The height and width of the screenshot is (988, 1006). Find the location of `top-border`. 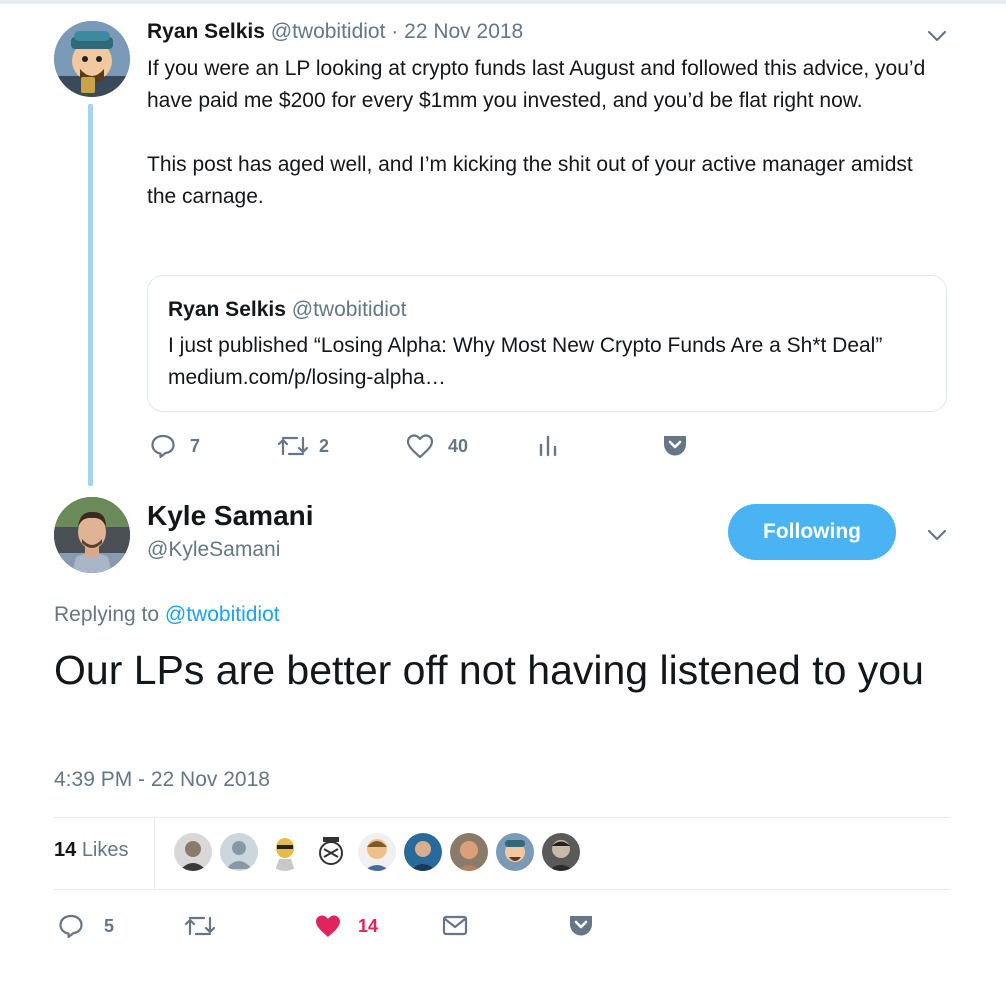

top-border is located at coordinates (503, 2).